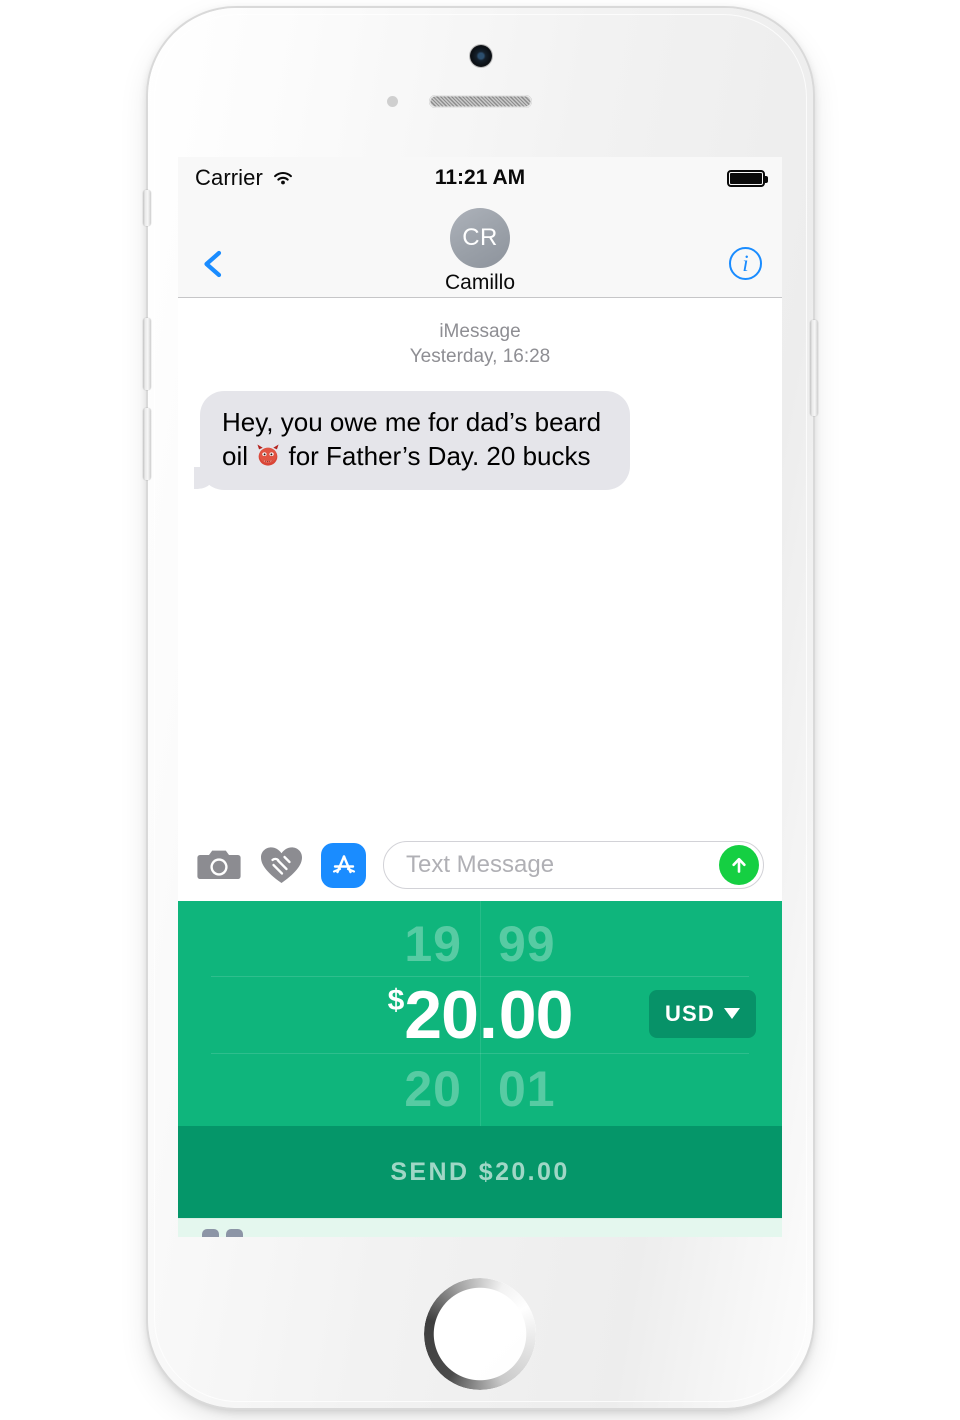 Image resolution: width=960 pixels, height=1420 pixels. What do you see at coordinates (222, 1233) in the screenshot?
I see `app-grid-icon` at bounding box center [222, 1233].